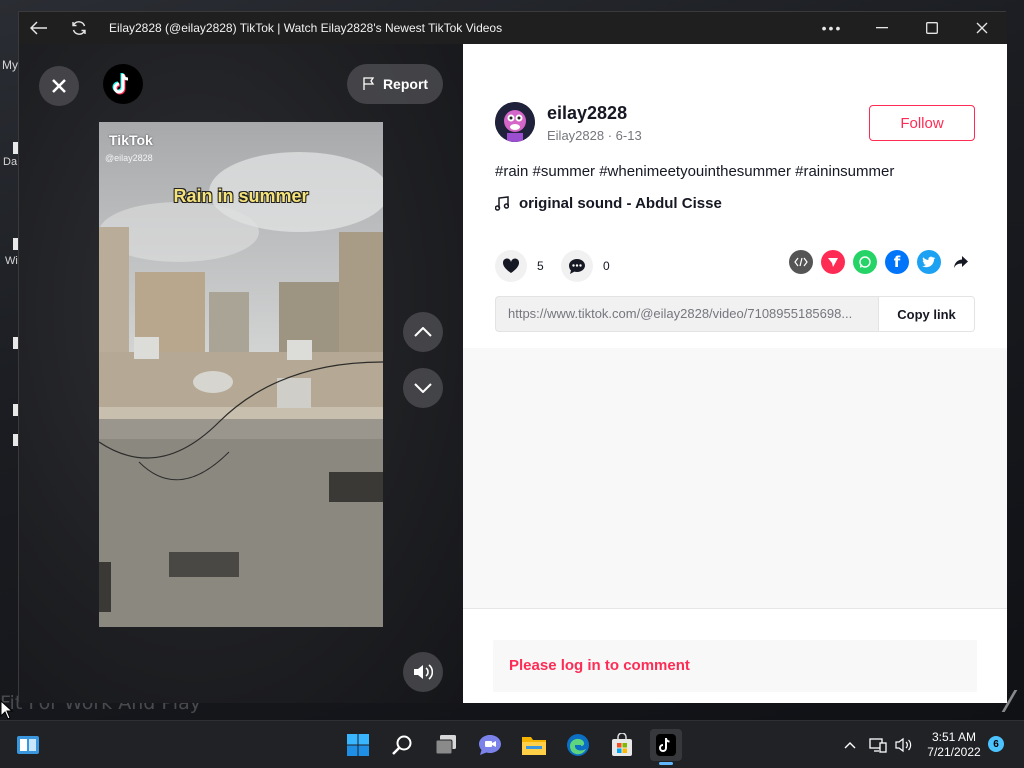 Image resolution: width=1024 pixels, height=768 pixels. Describe the element at coordinates (881, 262) in the screenshot. I see `share-icons: f` at that location.